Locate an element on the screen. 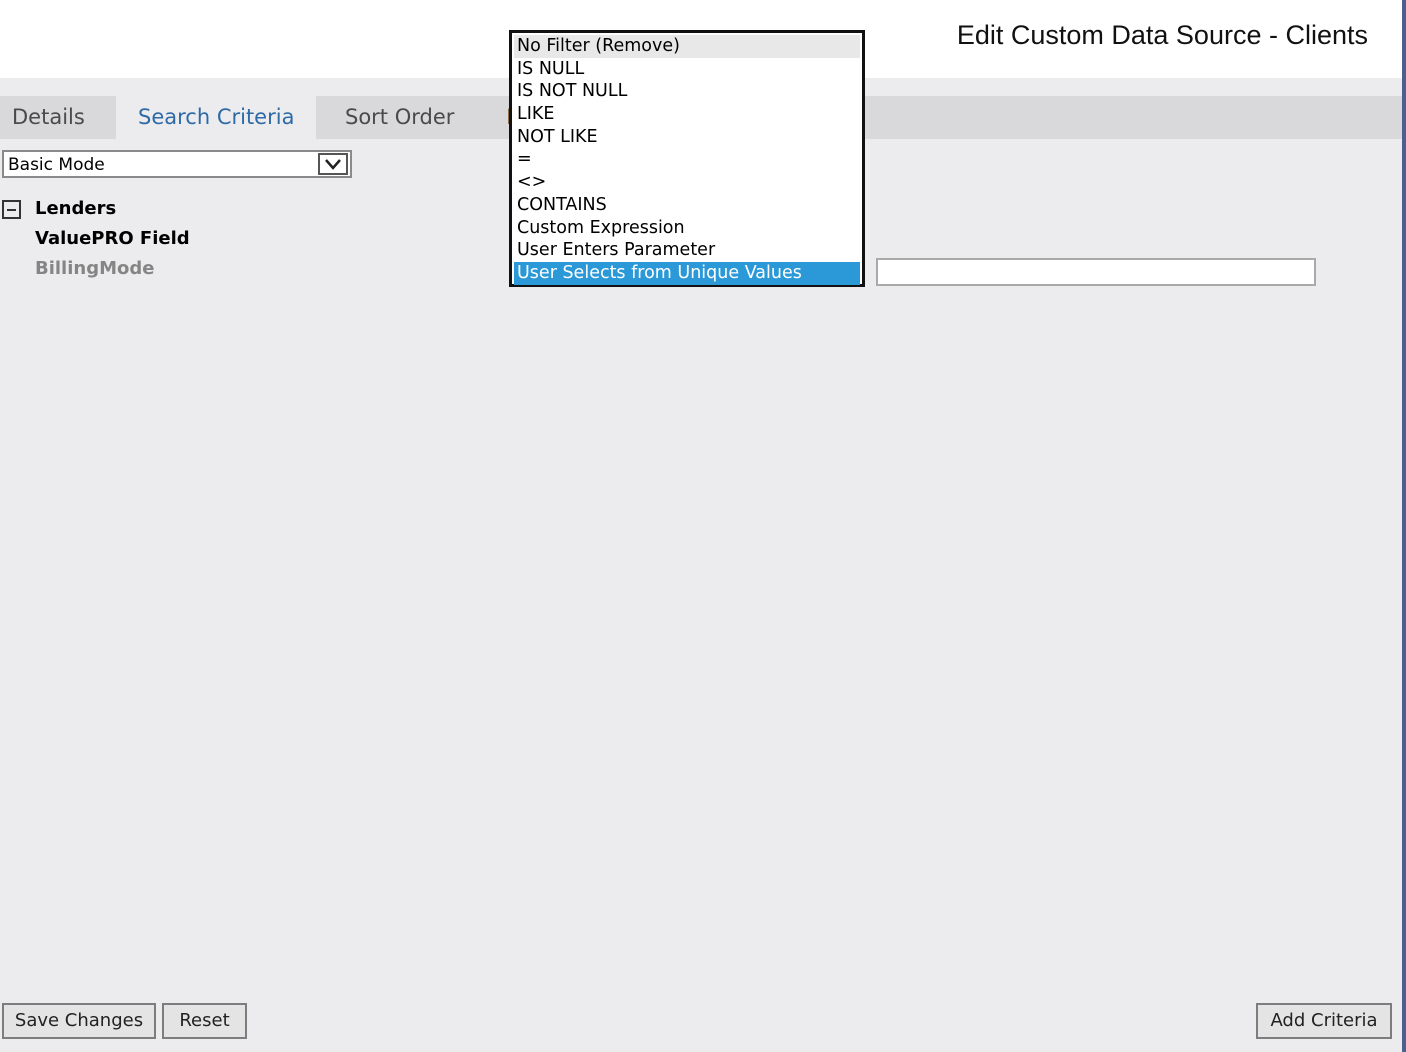  operator-option: LIKE is located at coordinates (687, 114).